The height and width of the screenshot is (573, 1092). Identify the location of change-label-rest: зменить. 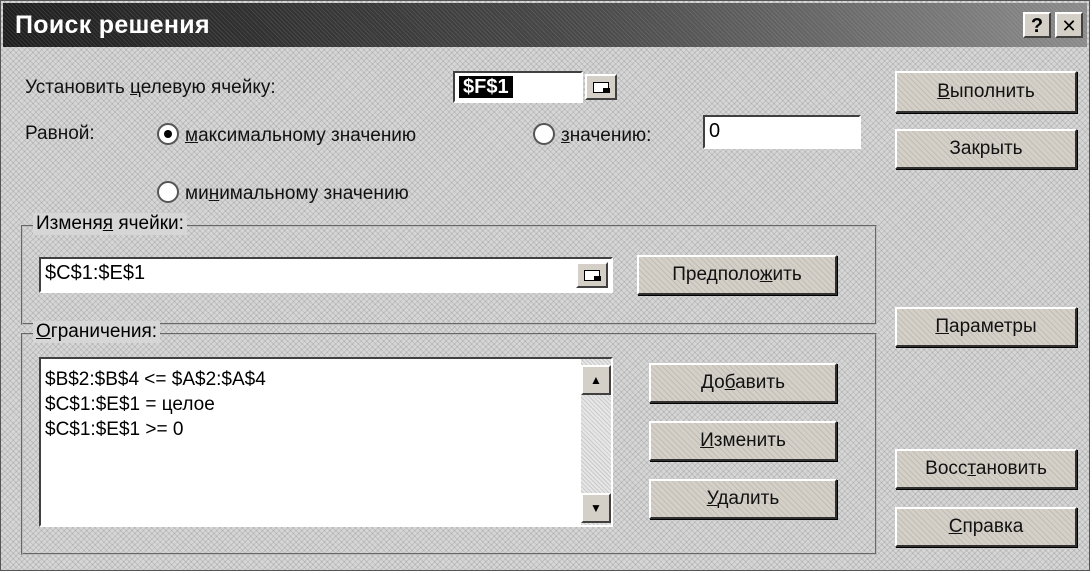
(749, 440).